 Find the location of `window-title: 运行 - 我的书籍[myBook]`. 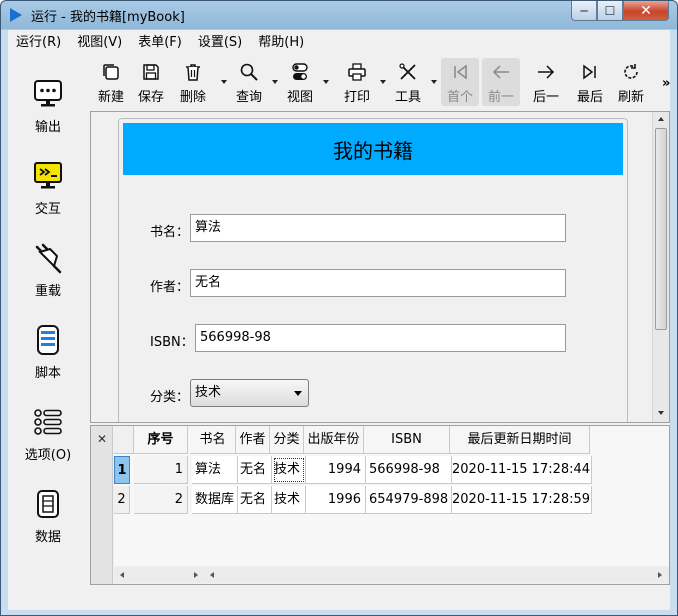

window-title: 运行 - 我的书籍[myBook] is located at coordinates (108, 17).